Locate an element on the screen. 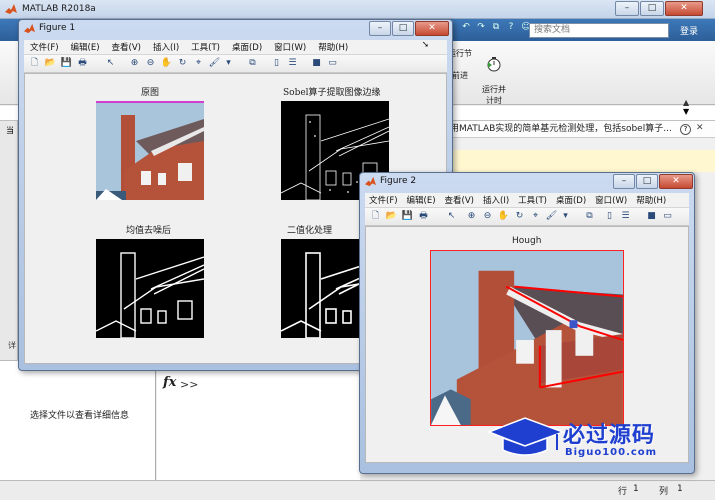 This screenshot has height=500, width=715. main-window-controls: – □ ✕ is located at coordinates (658, 9).